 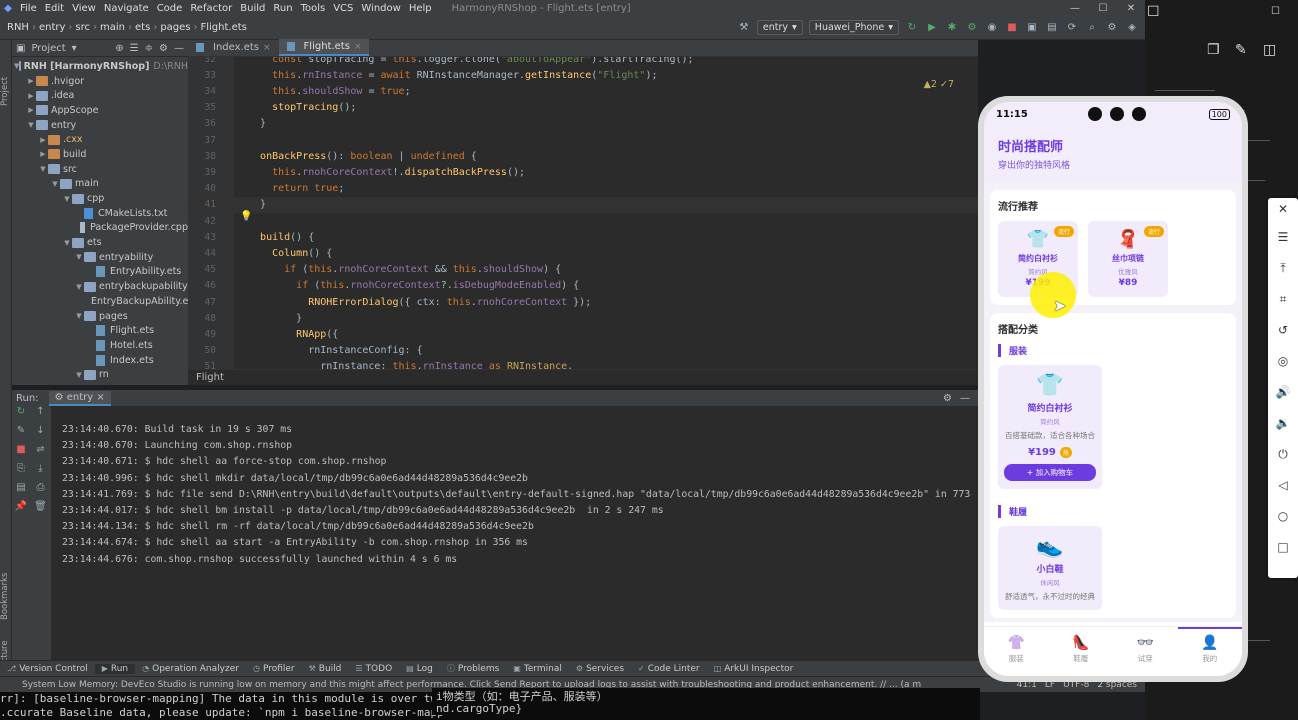 What do you see at coordinates (47, 669) in the screenshot?
I see `tool-tab: ⎇ Version Control` at bounding box center [47, 669].